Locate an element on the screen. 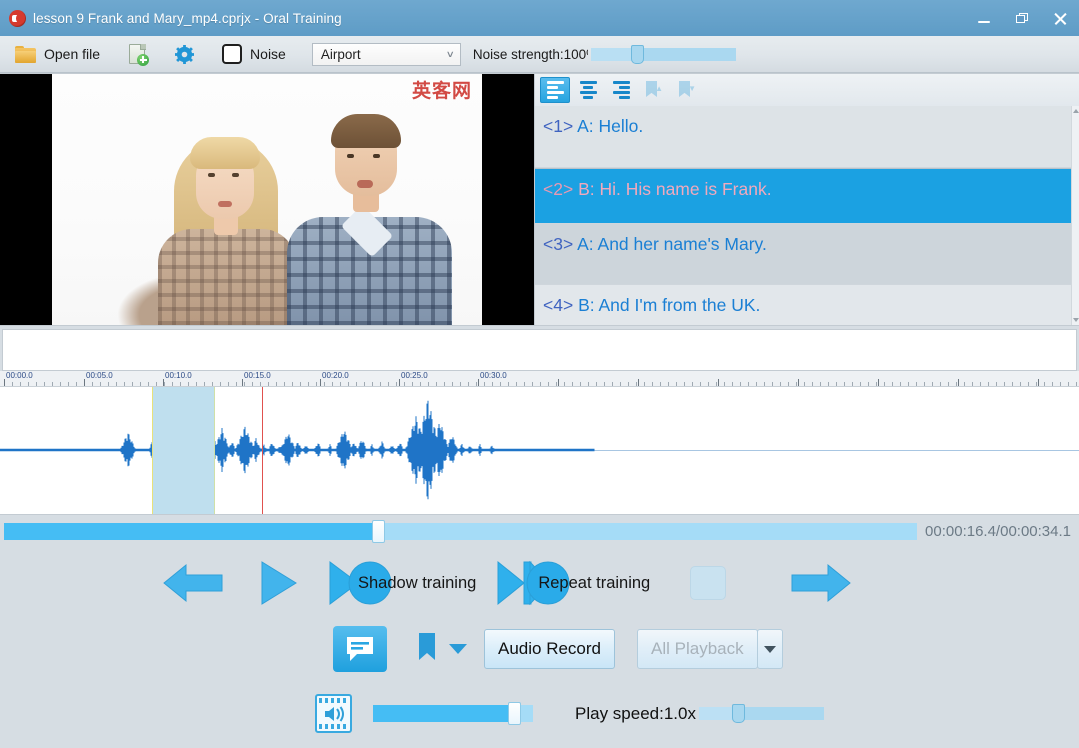 Image resolution: width=1079 pixels, height=748 pixels. ruler-label: 00:05.0 is located at coordinates (99, 375).